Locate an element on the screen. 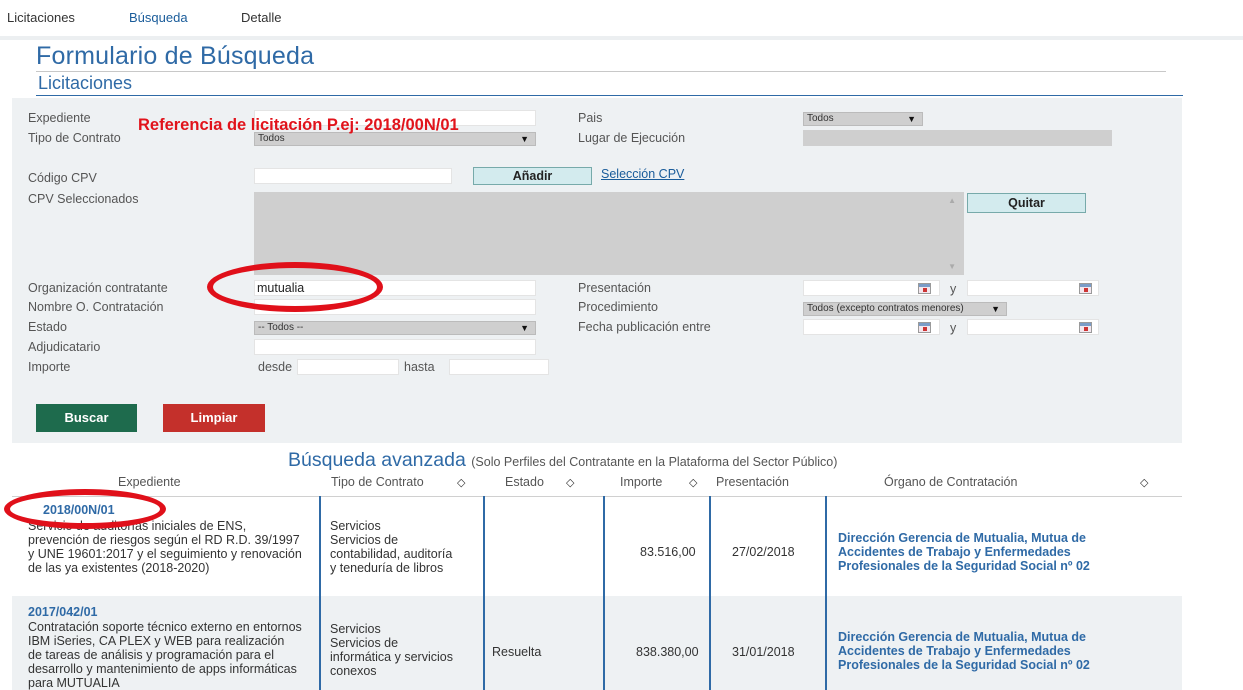 This screenshot has width=1243, height=690. pais-select: Todos ▼ is located at coordinates (863, 119).